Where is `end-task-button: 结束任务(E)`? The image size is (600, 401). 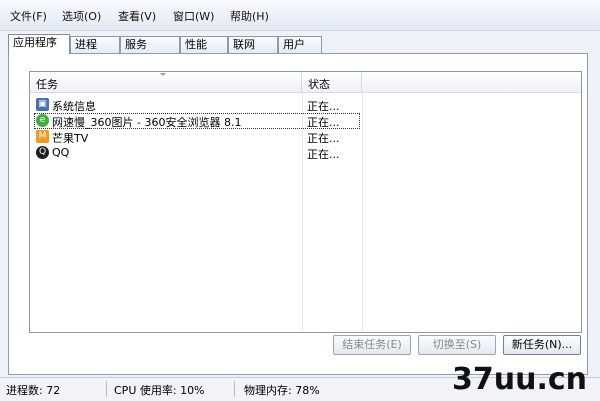
end-task-button: 结束任务(E) is located at coordinates (372, 345).